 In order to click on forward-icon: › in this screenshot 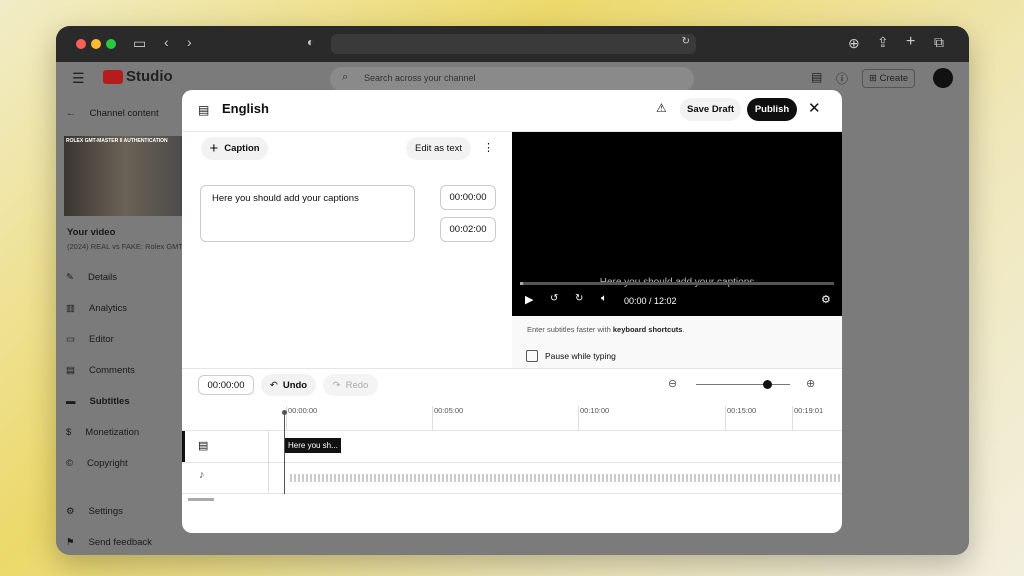, I will do `click(189, 42)`.